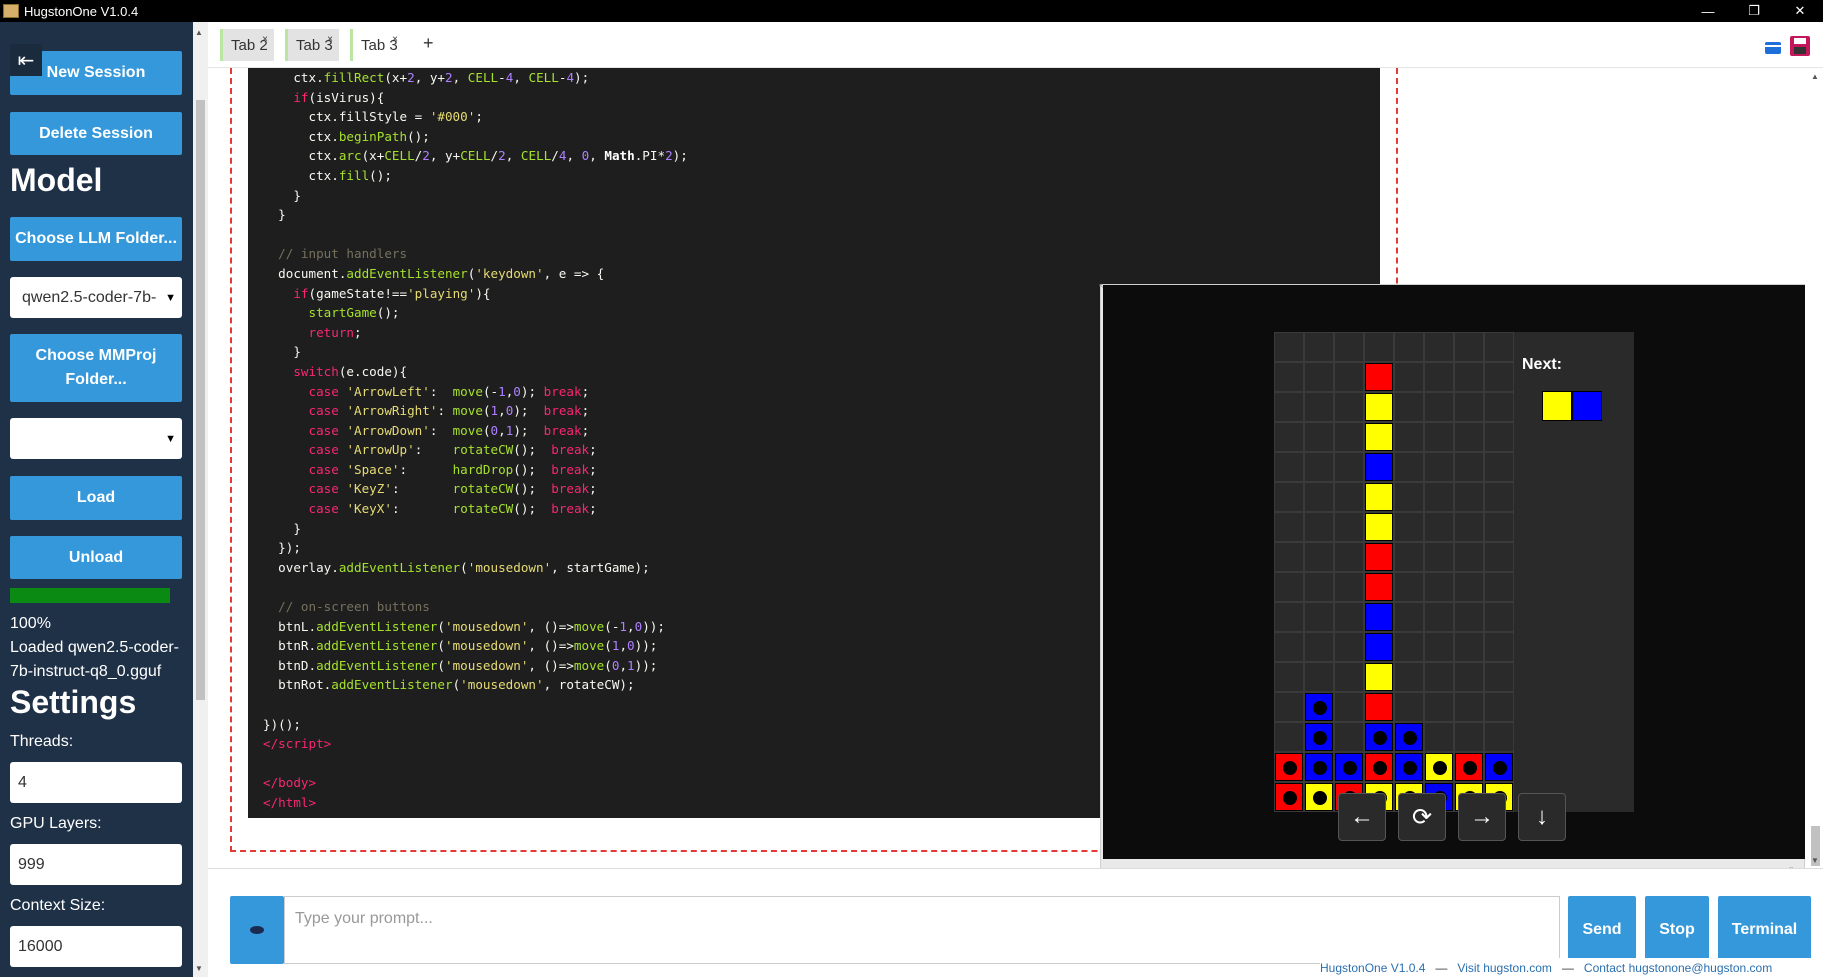  What do you see at coordinates (1773, 48) in the screenshot?
I see `card-icon` at bounding box center [1773, 48].